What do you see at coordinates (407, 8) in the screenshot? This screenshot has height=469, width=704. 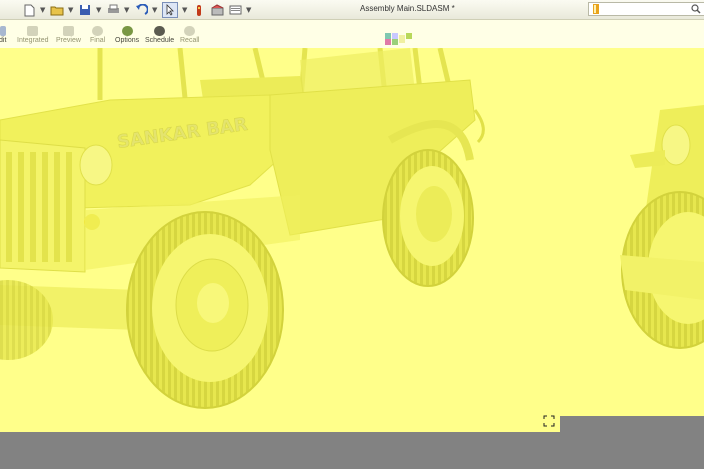 I see `window-title: Assembly Main.SLDASM *` at bounding box center [407, 8].